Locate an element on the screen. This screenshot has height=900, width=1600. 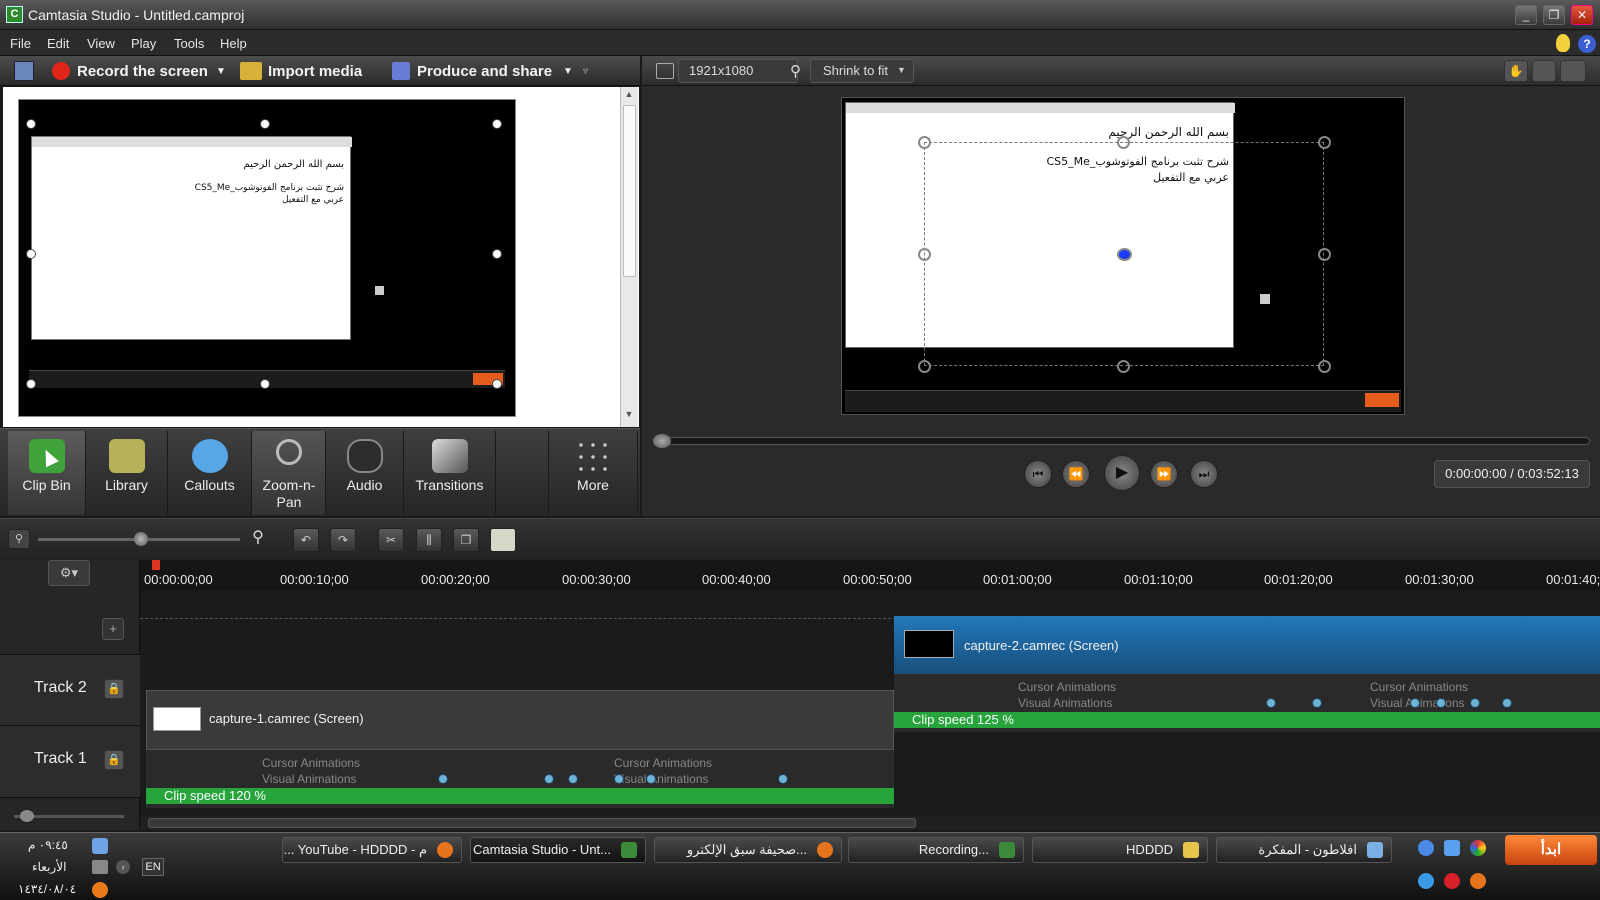
tray-expand-icon: › is located at coordinates (123, 867).